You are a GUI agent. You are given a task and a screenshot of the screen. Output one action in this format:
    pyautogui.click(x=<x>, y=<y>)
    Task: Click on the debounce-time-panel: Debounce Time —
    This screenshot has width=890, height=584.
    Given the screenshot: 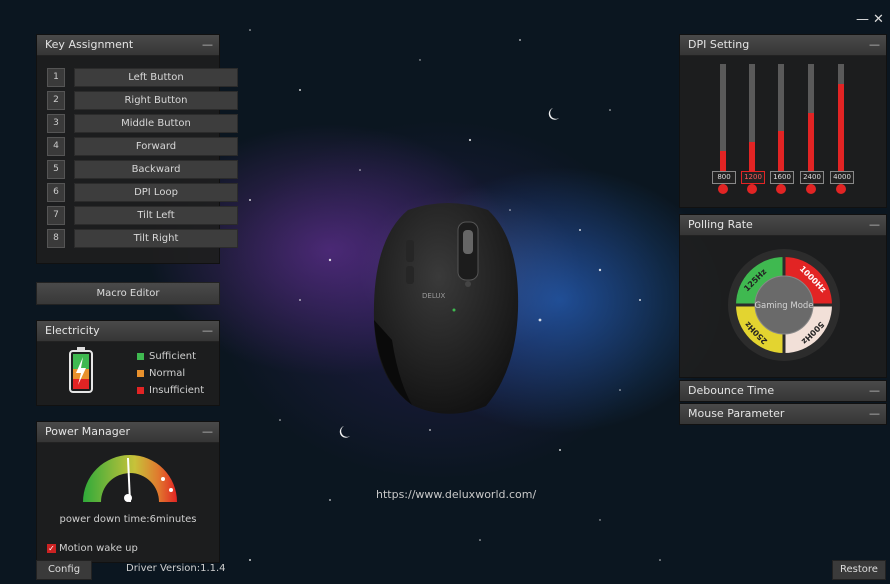 What is the action you would take?
    pyautogui.click(x=783, y=391)
    